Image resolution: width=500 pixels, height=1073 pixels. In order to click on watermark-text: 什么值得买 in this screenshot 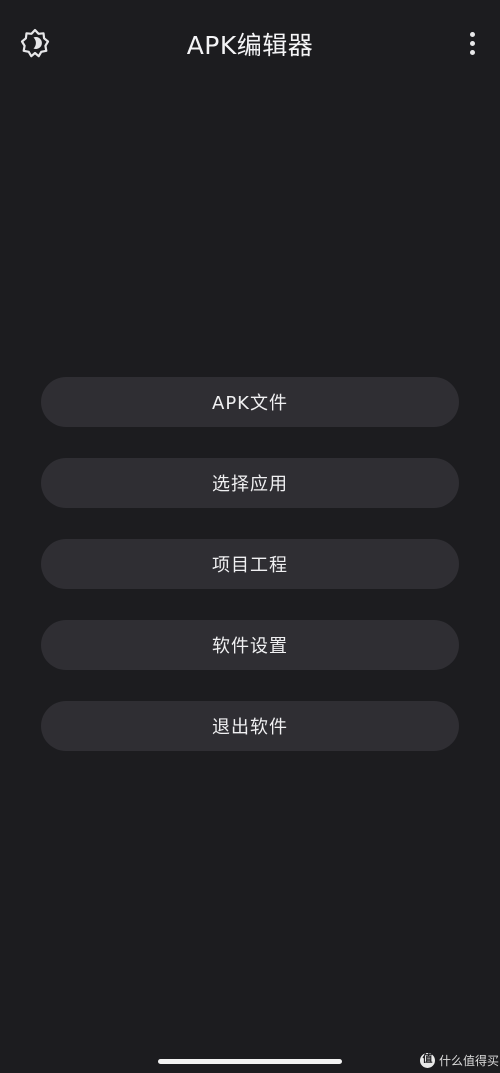, I will do `click(469, 1060)`.